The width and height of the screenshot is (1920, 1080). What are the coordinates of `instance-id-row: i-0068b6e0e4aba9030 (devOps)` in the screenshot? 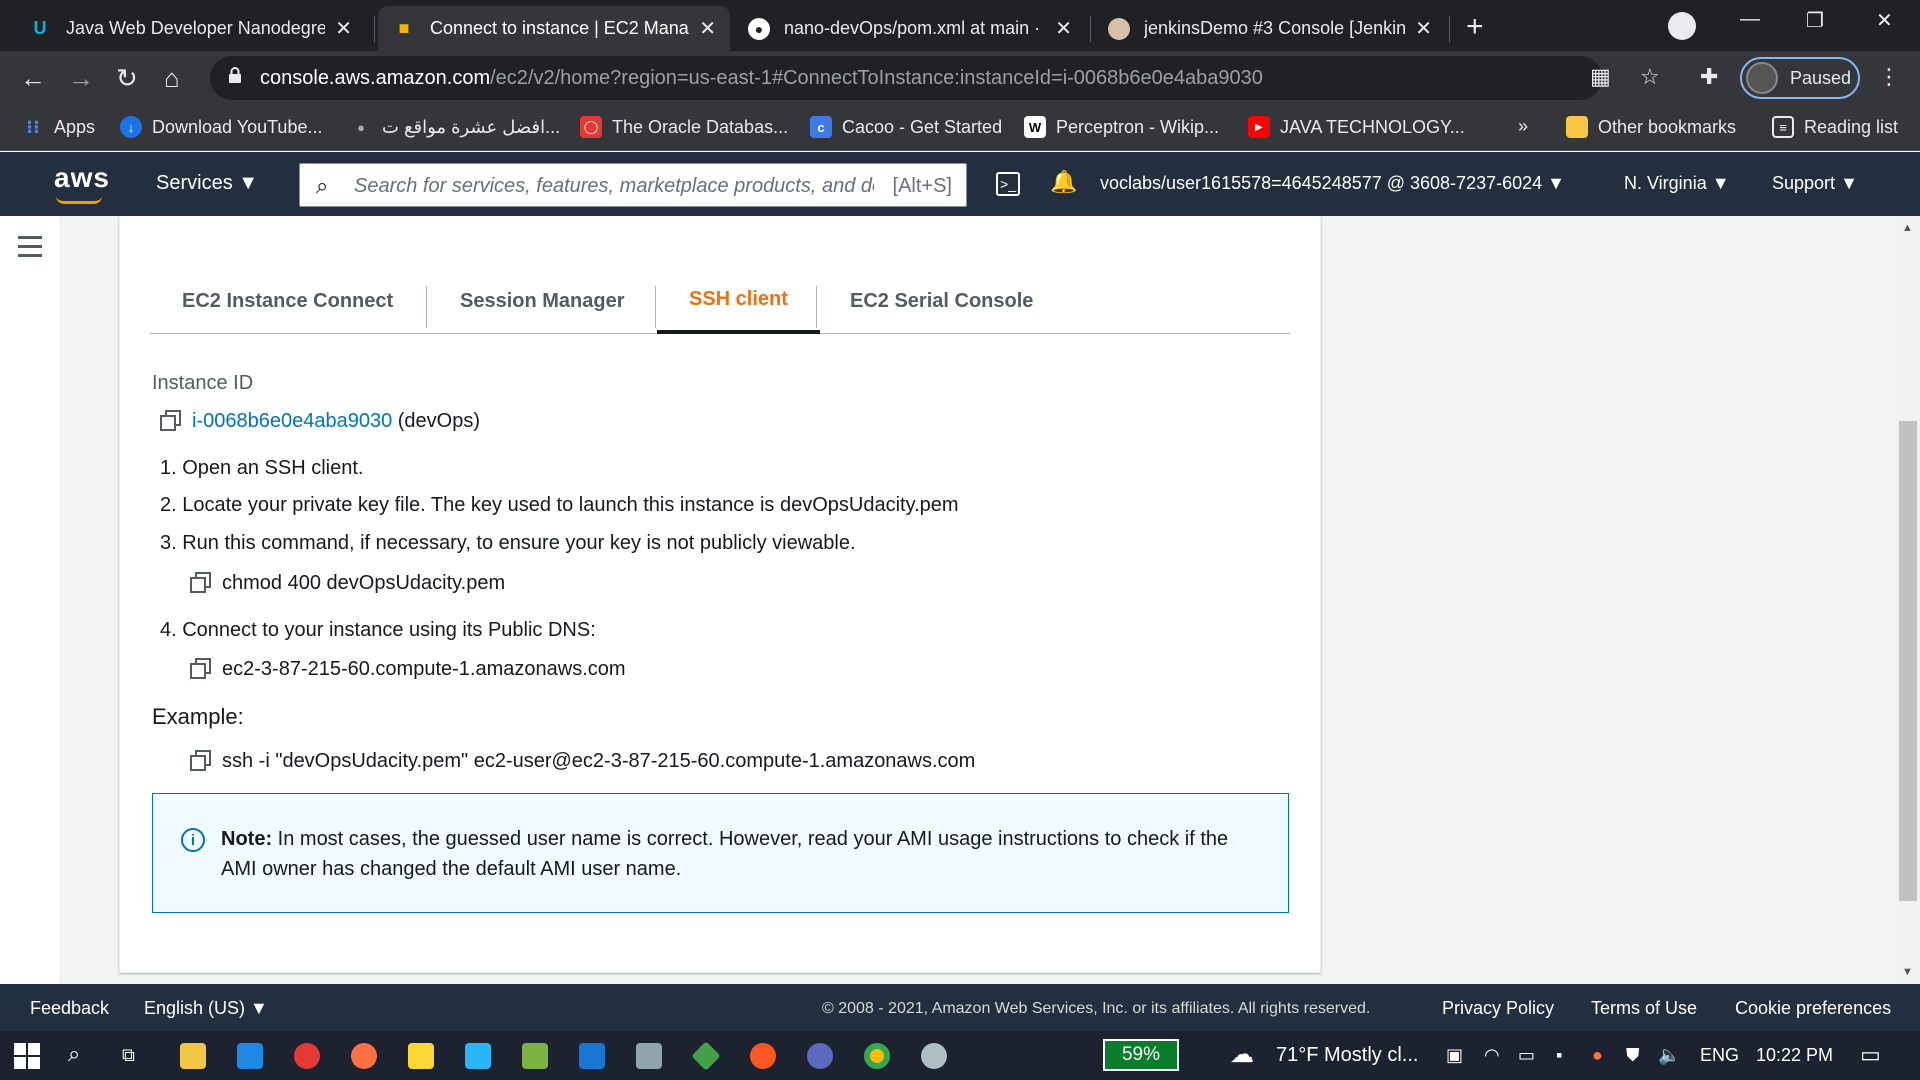 It's located at (320, 421).